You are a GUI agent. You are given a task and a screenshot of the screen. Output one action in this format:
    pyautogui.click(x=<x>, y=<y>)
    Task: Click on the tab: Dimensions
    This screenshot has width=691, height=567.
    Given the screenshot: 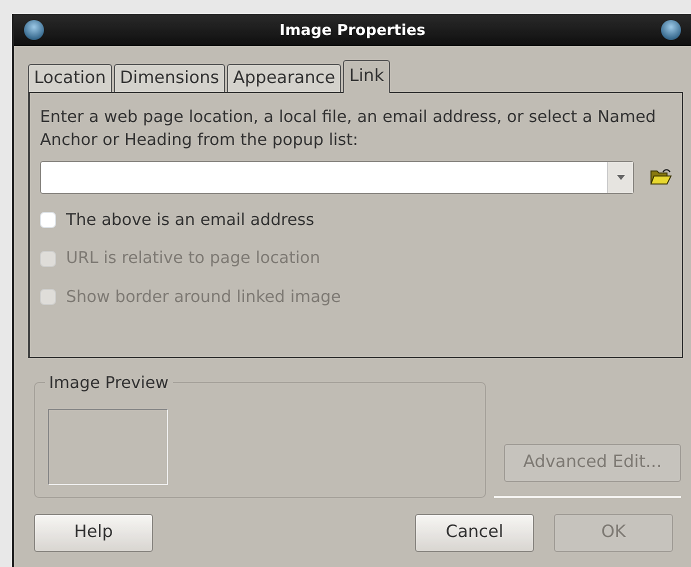 What is the action you would take?
    pyautogui.click(x=170, y=78)
    